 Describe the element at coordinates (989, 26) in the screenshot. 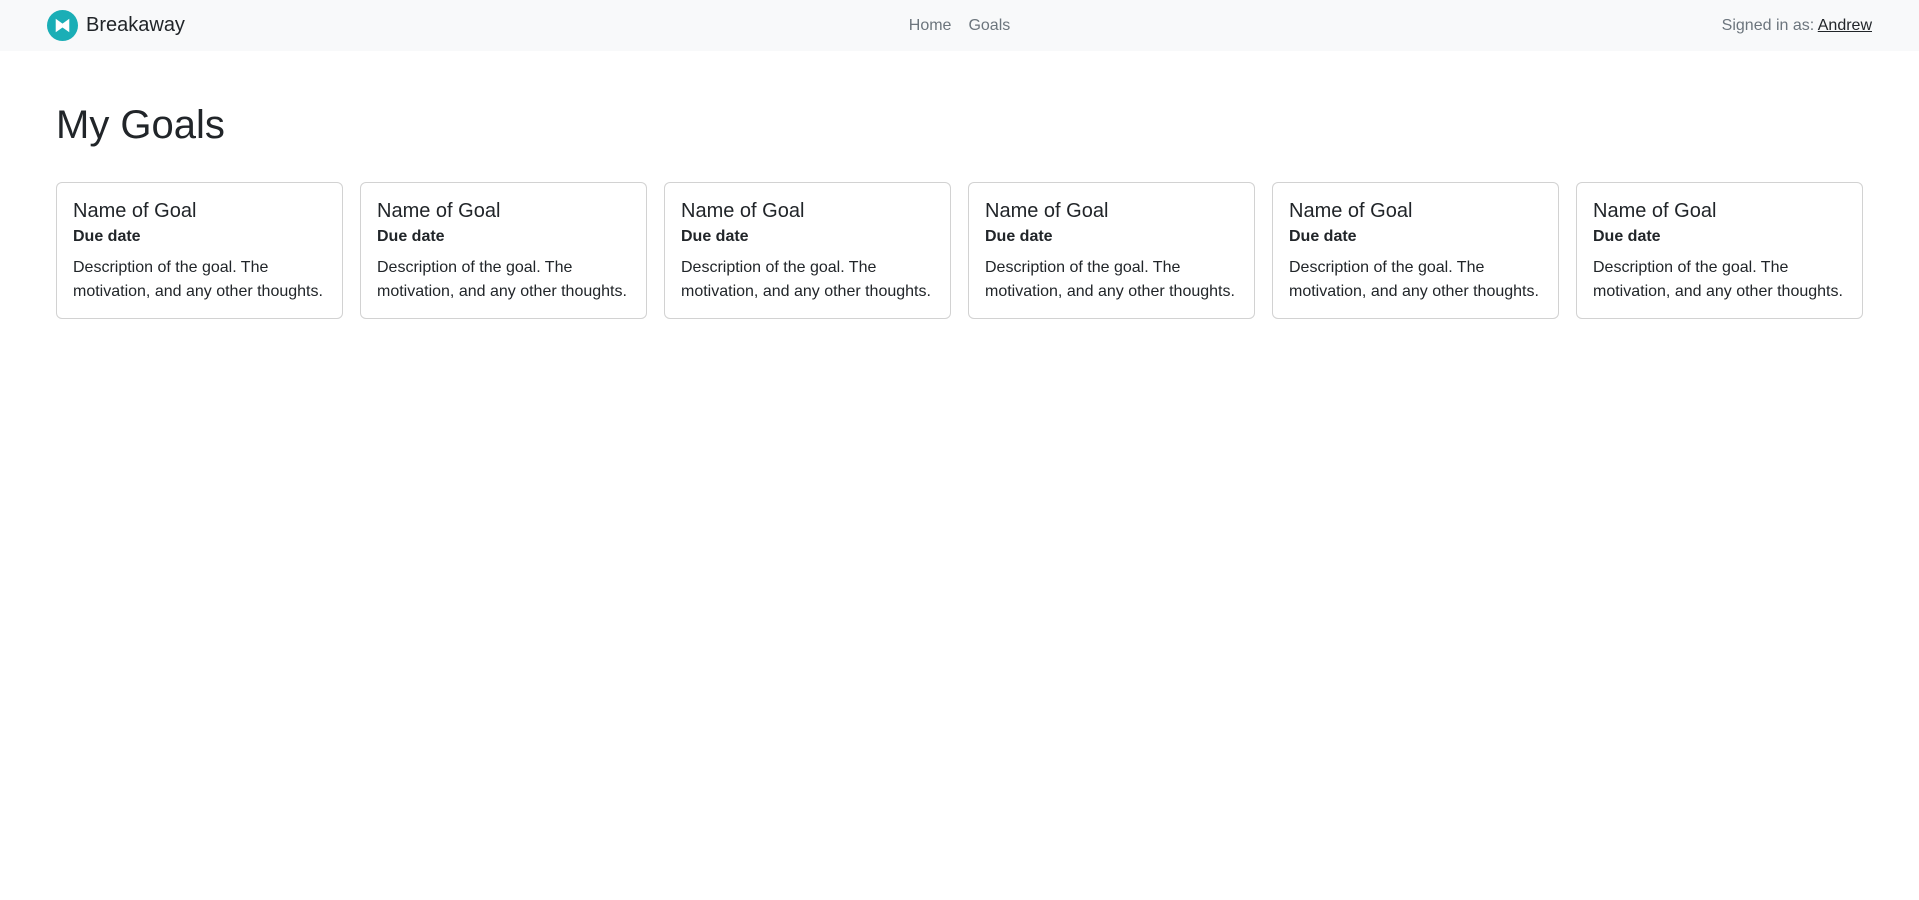

I see `nav-link-goals: Goals` at that location.